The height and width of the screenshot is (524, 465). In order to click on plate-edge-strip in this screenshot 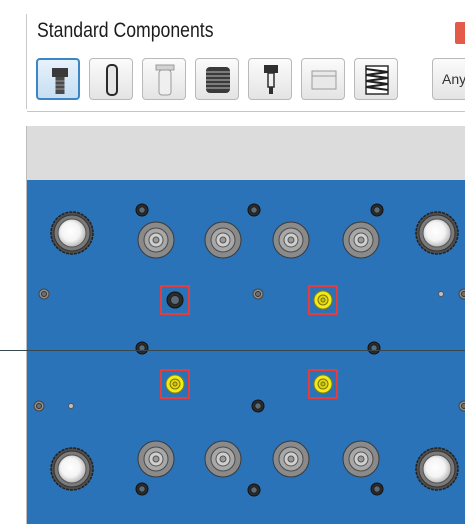, I will do `click(246, 153)`.